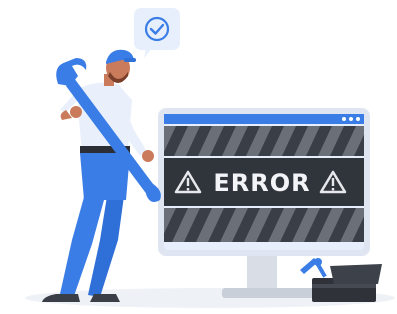 The width and height of the screenshot is (397, 314). What do you see at coordinates (76, 112) in the screenshot?
I see `worker-hand` at bounding box center [76, 112].